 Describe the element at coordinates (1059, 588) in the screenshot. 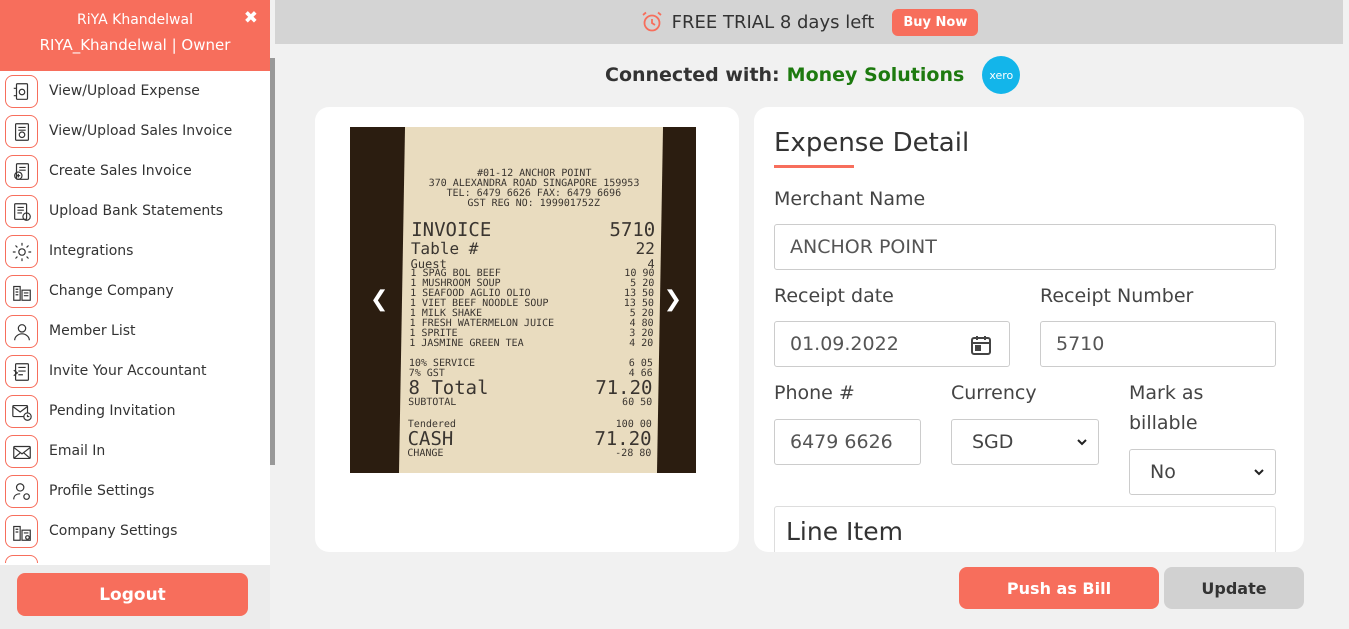

I see `push-as-bill-button: Push as Bill` at that location.